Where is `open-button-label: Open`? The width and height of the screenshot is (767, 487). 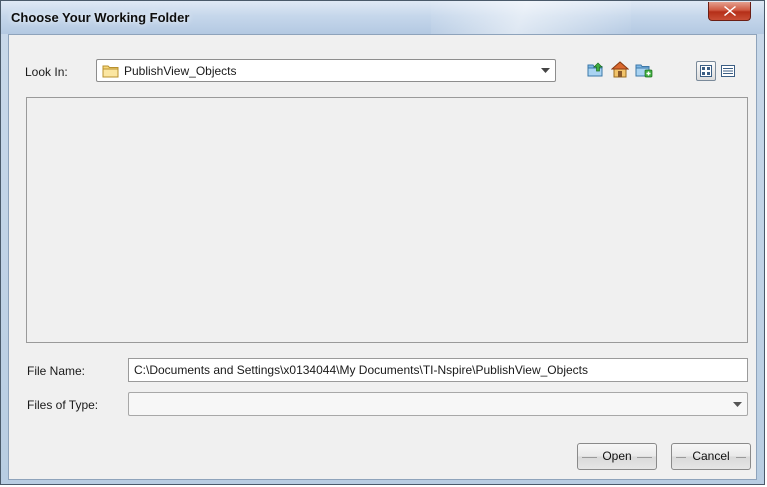 open-button-label: Open is located at coordinates (617, 456).